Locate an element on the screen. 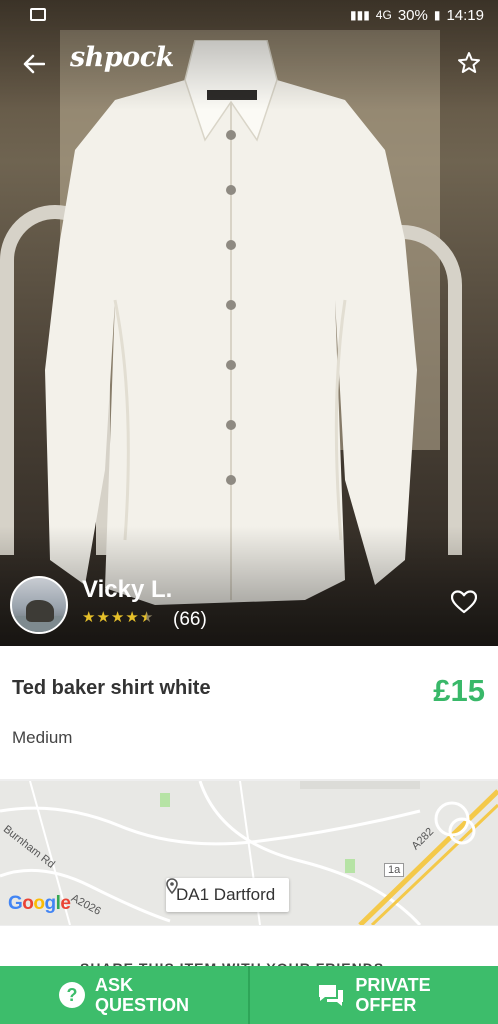  private-offer-label: PRIVATE OFFER is located at coordinates (392, 995).